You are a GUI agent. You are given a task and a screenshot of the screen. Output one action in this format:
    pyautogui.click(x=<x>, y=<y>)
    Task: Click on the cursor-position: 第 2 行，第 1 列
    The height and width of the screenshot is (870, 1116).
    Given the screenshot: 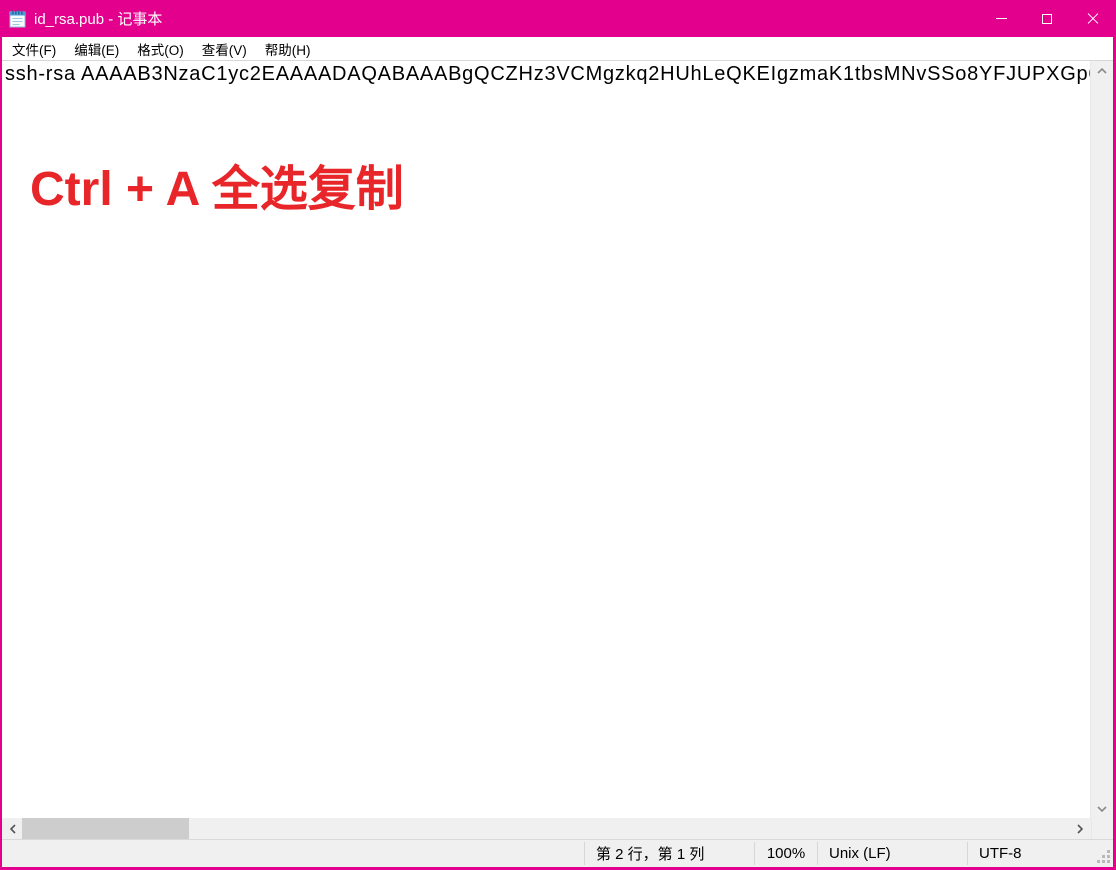 What is the action you would take?
    pyautogui.click(x=650, y=854)
    